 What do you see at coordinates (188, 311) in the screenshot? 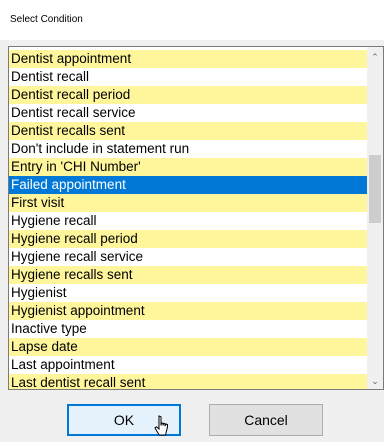
I see `list-item: Hygienist appointment` at bounding box center [188, 311].